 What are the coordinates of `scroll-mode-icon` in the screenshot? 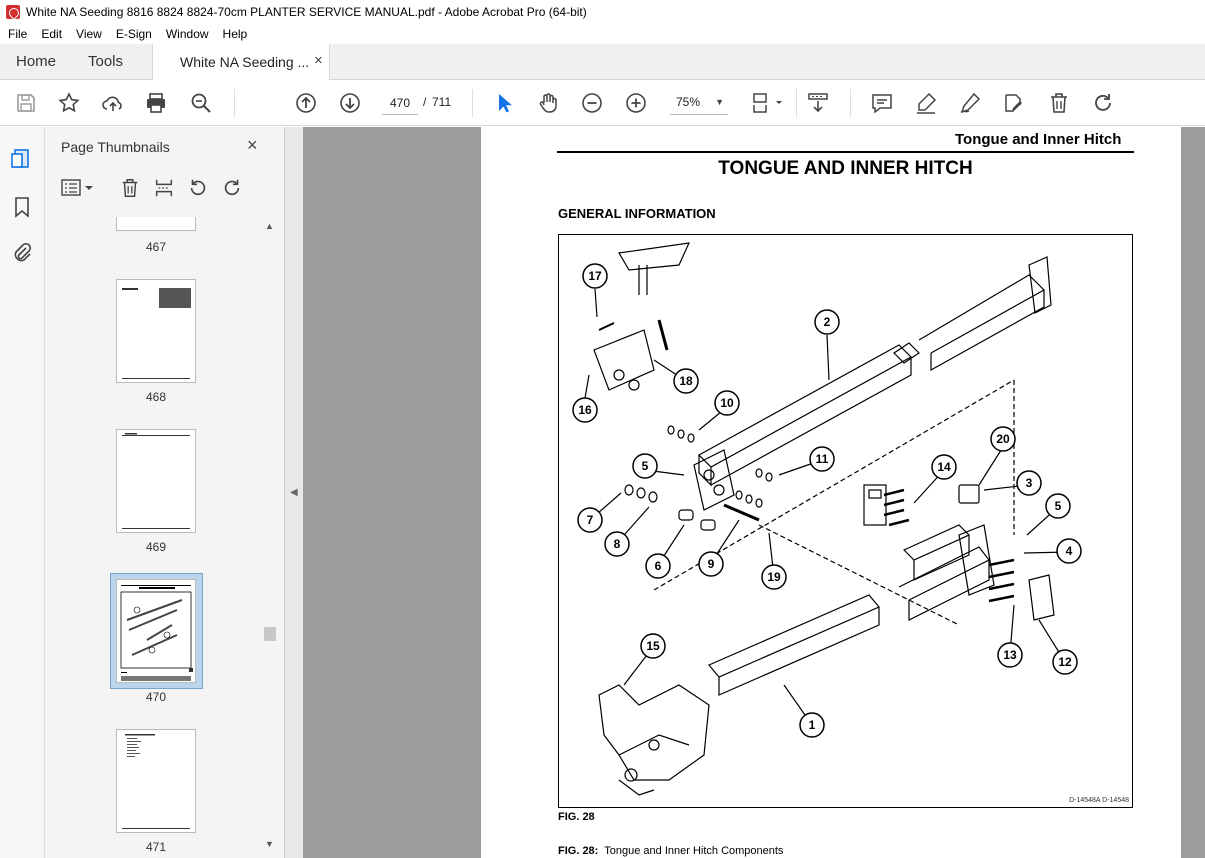 It's located at (818, 103).